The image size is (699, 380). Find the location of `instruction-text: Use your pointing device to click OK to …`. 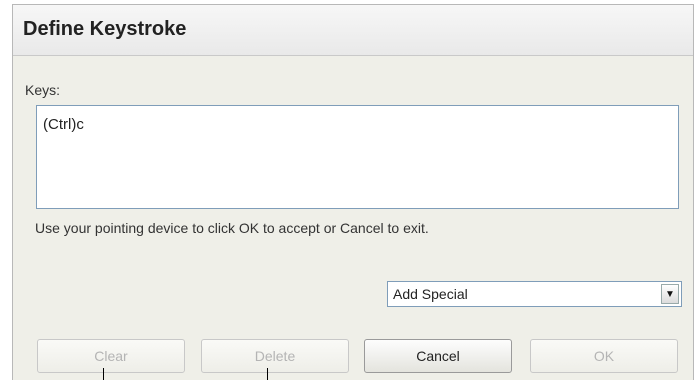

instruction-text: Use your pointing device to click OK to … is located at coordinates (232, 228).